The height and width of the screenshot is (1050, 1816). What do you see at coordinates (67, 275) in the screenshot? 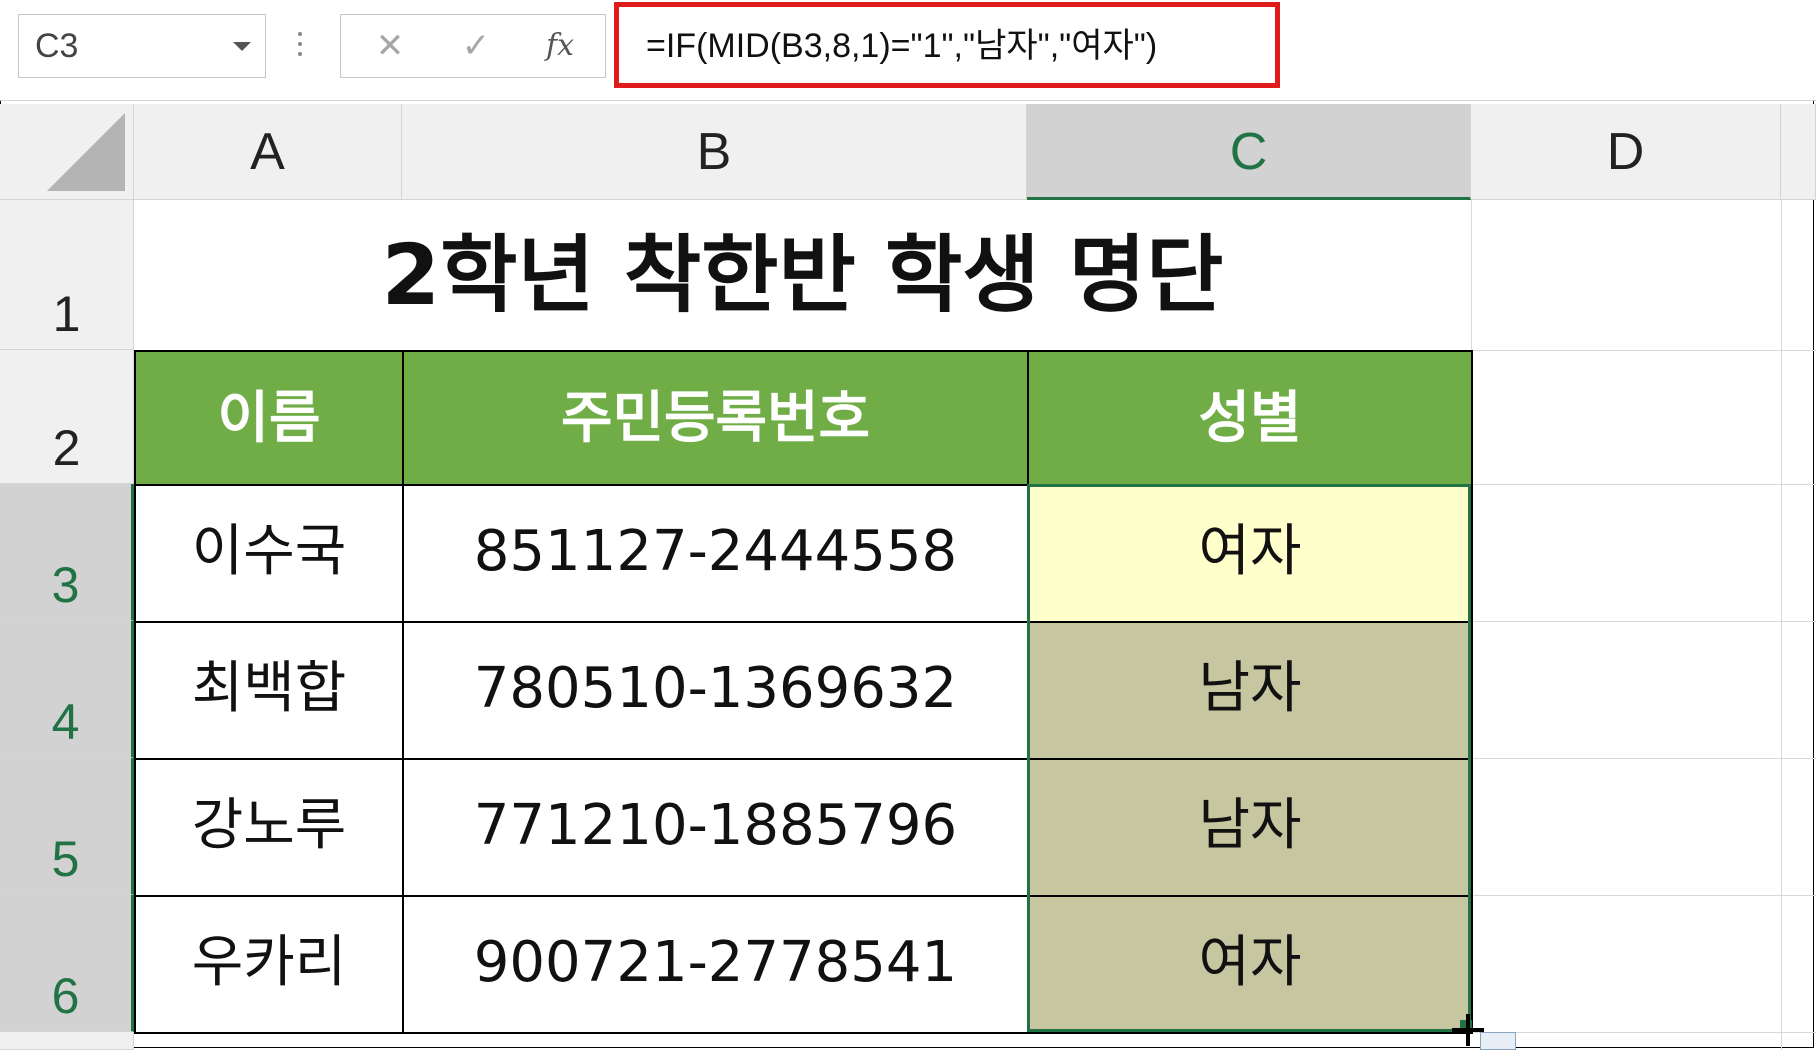
I see `row-header-1: 1` at bounding box center [67, 275].